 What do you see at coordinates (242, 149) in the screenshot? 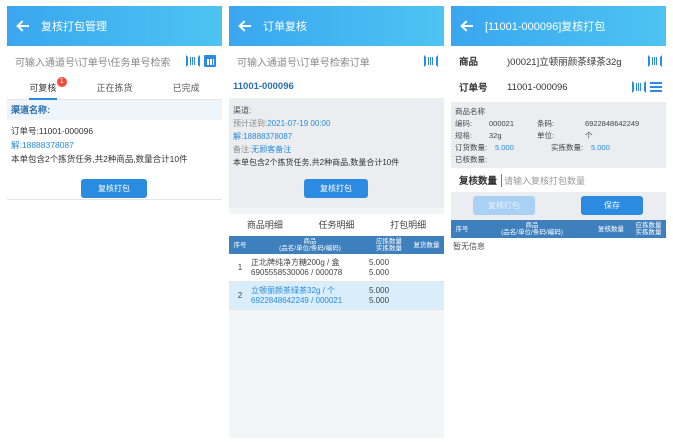
I see `remark-label: 备注:` at bounding box center [242, 149].